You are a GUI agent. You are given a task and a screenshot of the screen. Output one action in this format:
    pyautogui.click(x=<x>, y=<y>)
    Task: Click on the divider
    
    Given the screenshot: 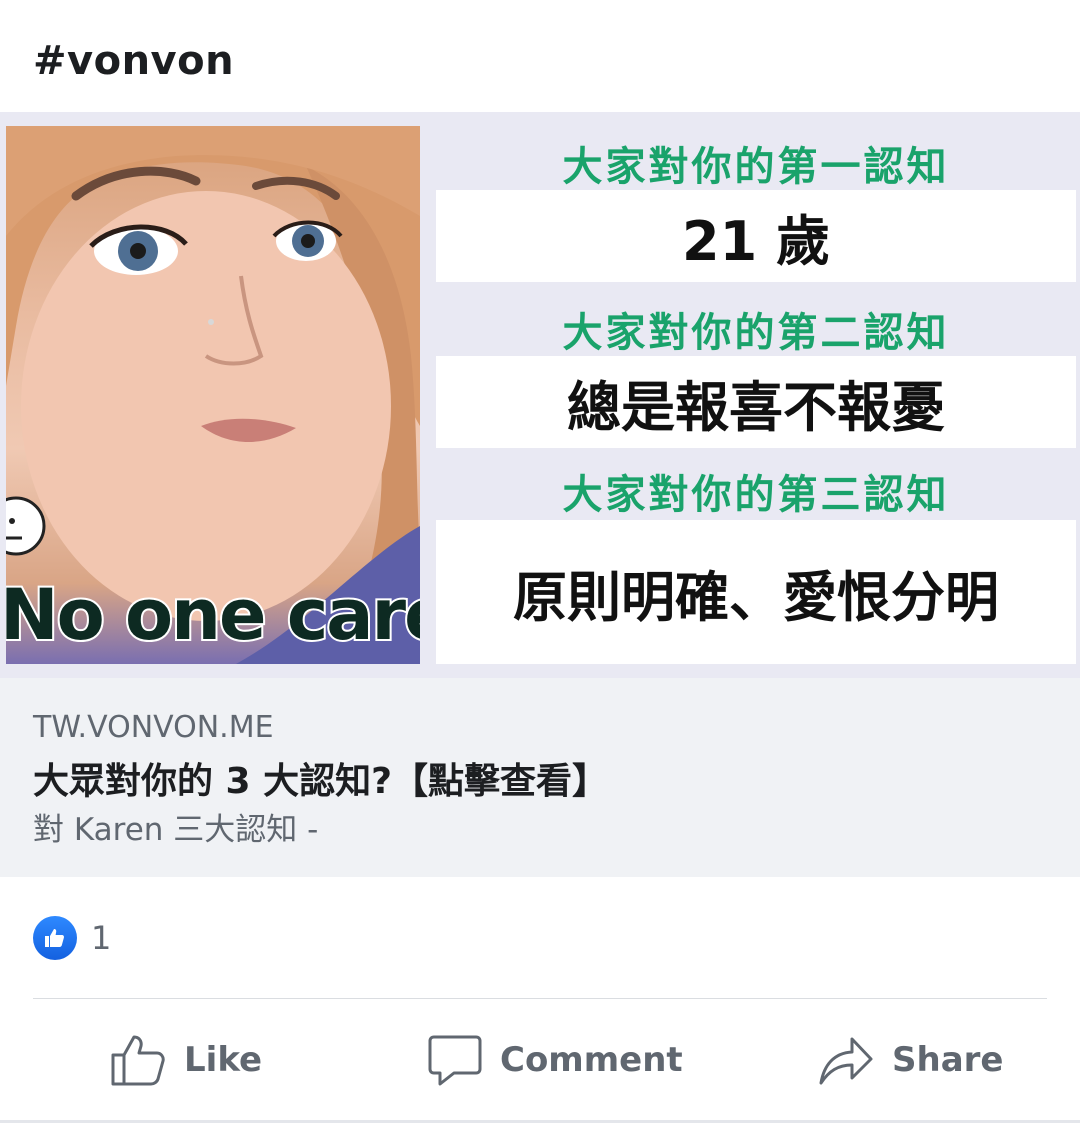 What is the action you would take?
    pyautogui.click(x=540, y=998)
    